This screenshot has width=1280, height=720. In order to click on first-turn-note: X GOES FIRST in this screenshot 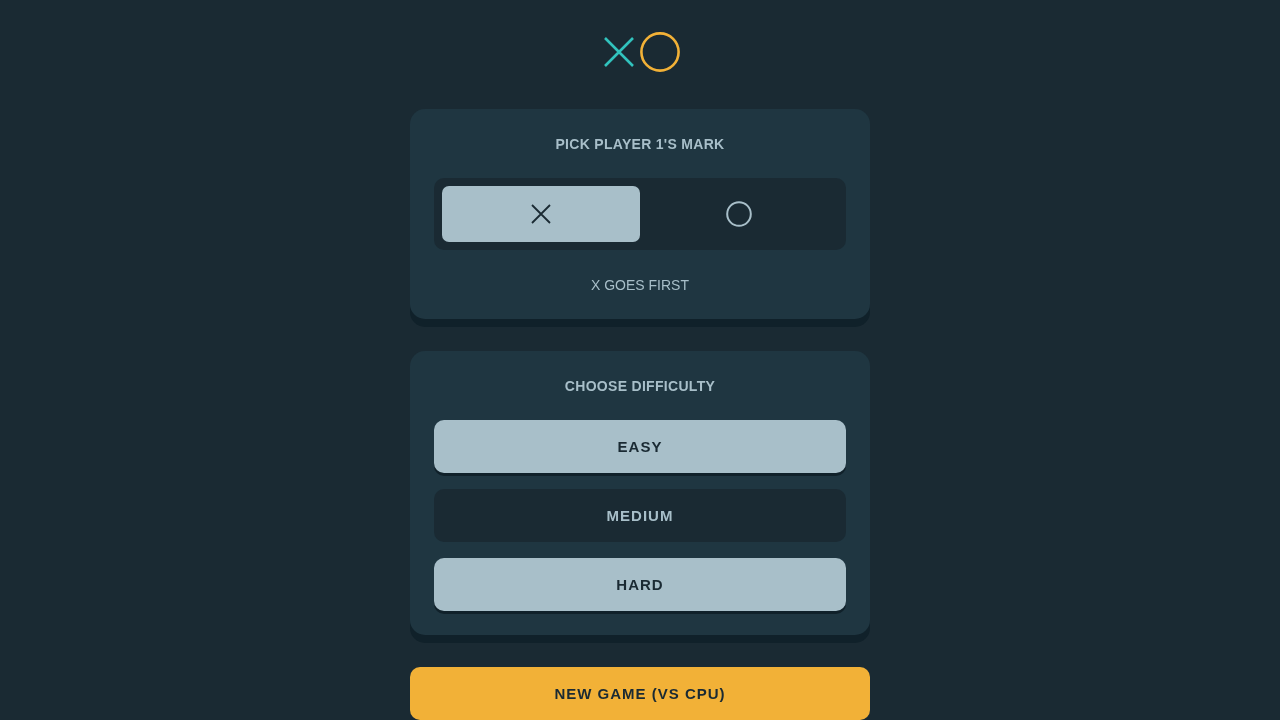, I will do `click(640, 285)`.